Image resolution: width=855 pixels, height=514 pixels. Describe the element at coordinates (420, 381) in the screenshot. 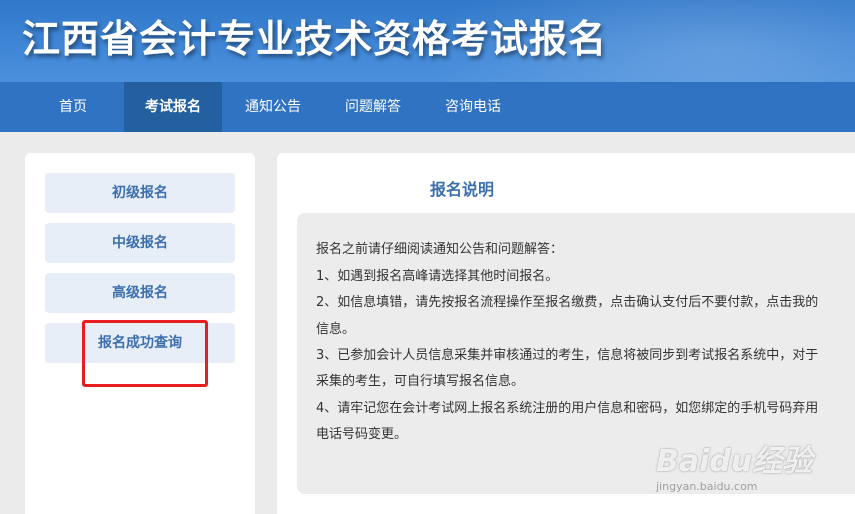

I see `notice-line: 采集的考生，可自行填写报名信息。` at that location.